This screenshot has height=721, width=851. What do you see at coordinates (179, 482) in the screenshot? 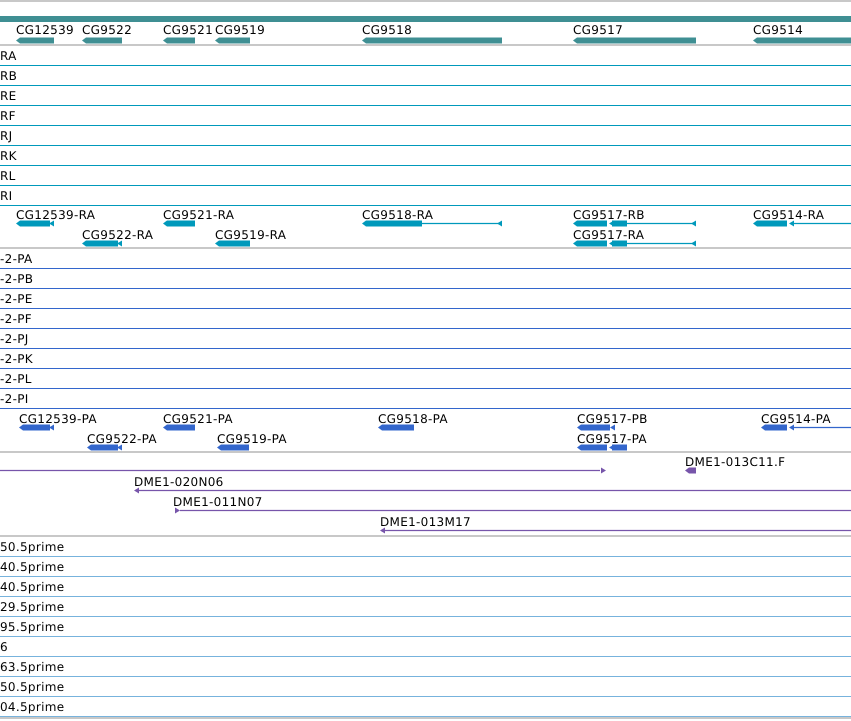
I see `clone-label: DME1-020N06` at bounding box center [179, 482].